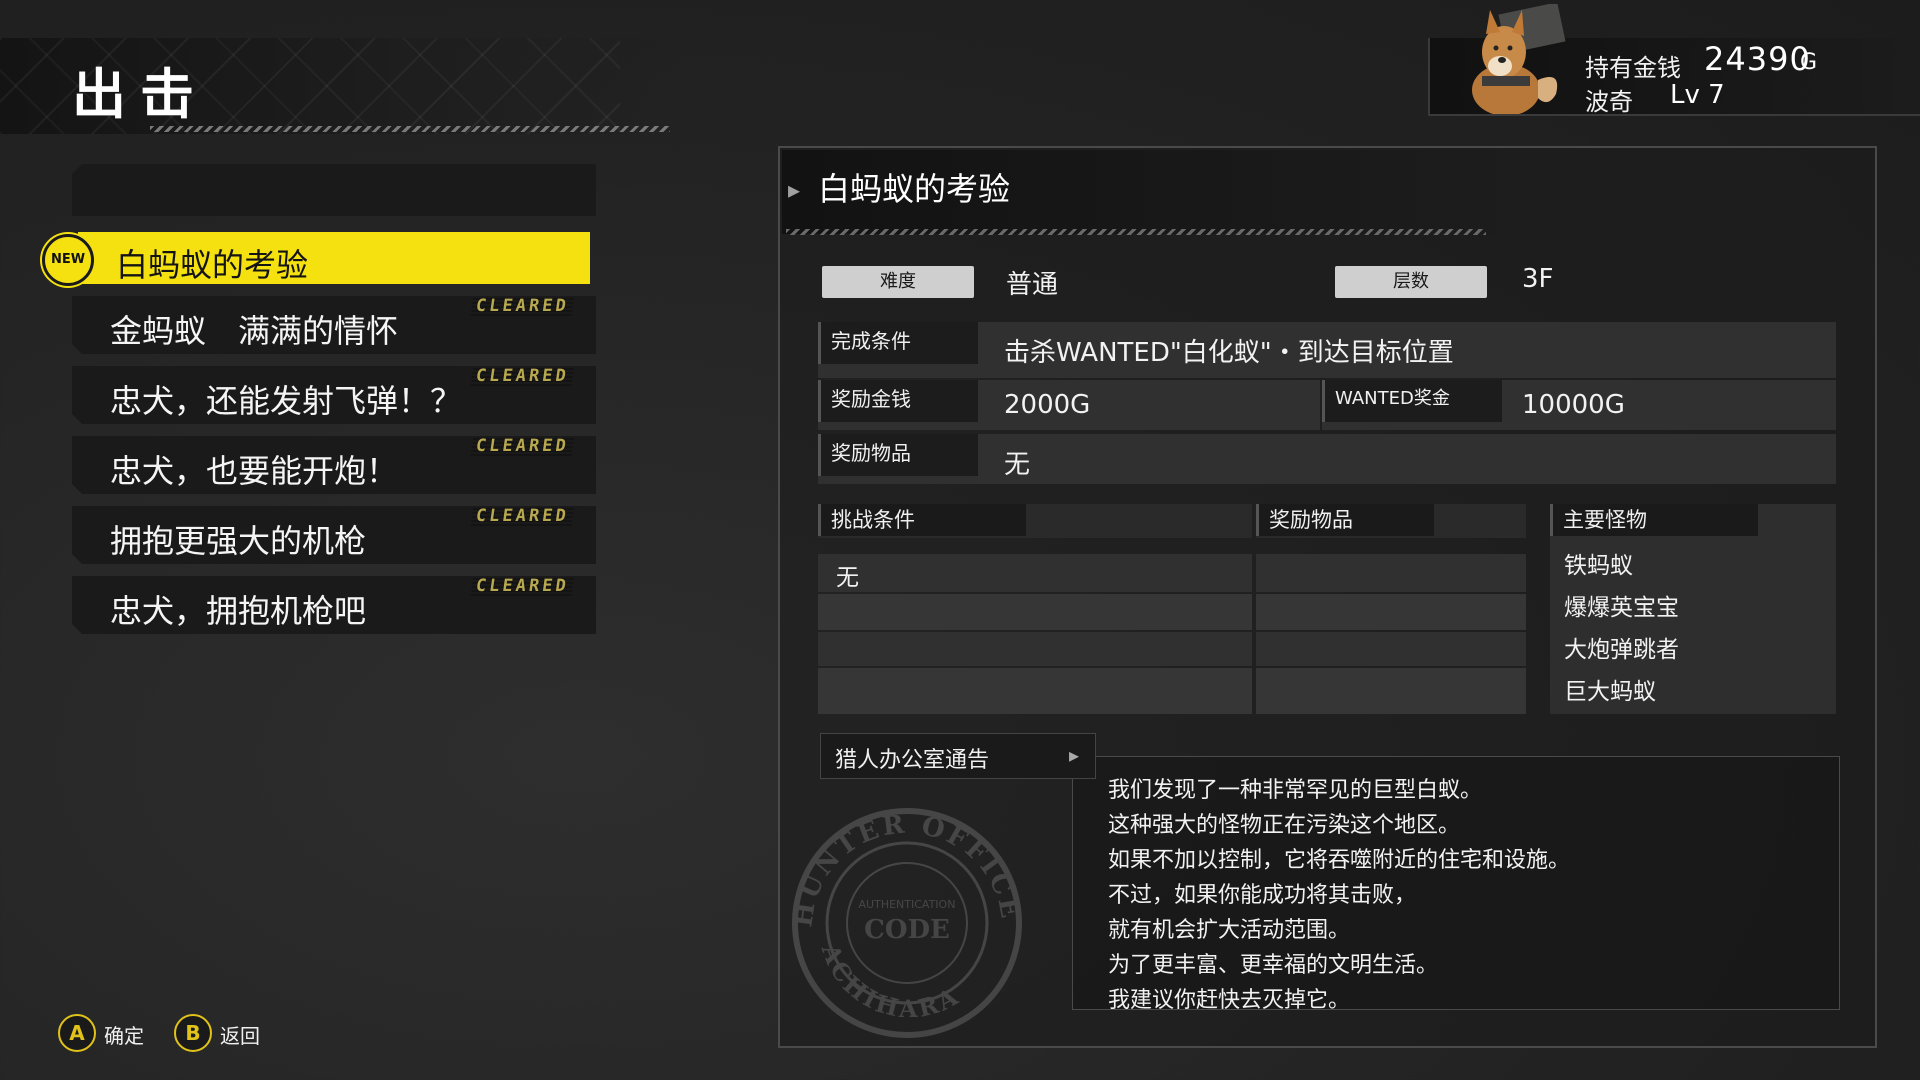 The height and width of the screenshot is (1080, 1920). I want to click on mission-label: 白蚂蚁的考验, so click(212, 265).